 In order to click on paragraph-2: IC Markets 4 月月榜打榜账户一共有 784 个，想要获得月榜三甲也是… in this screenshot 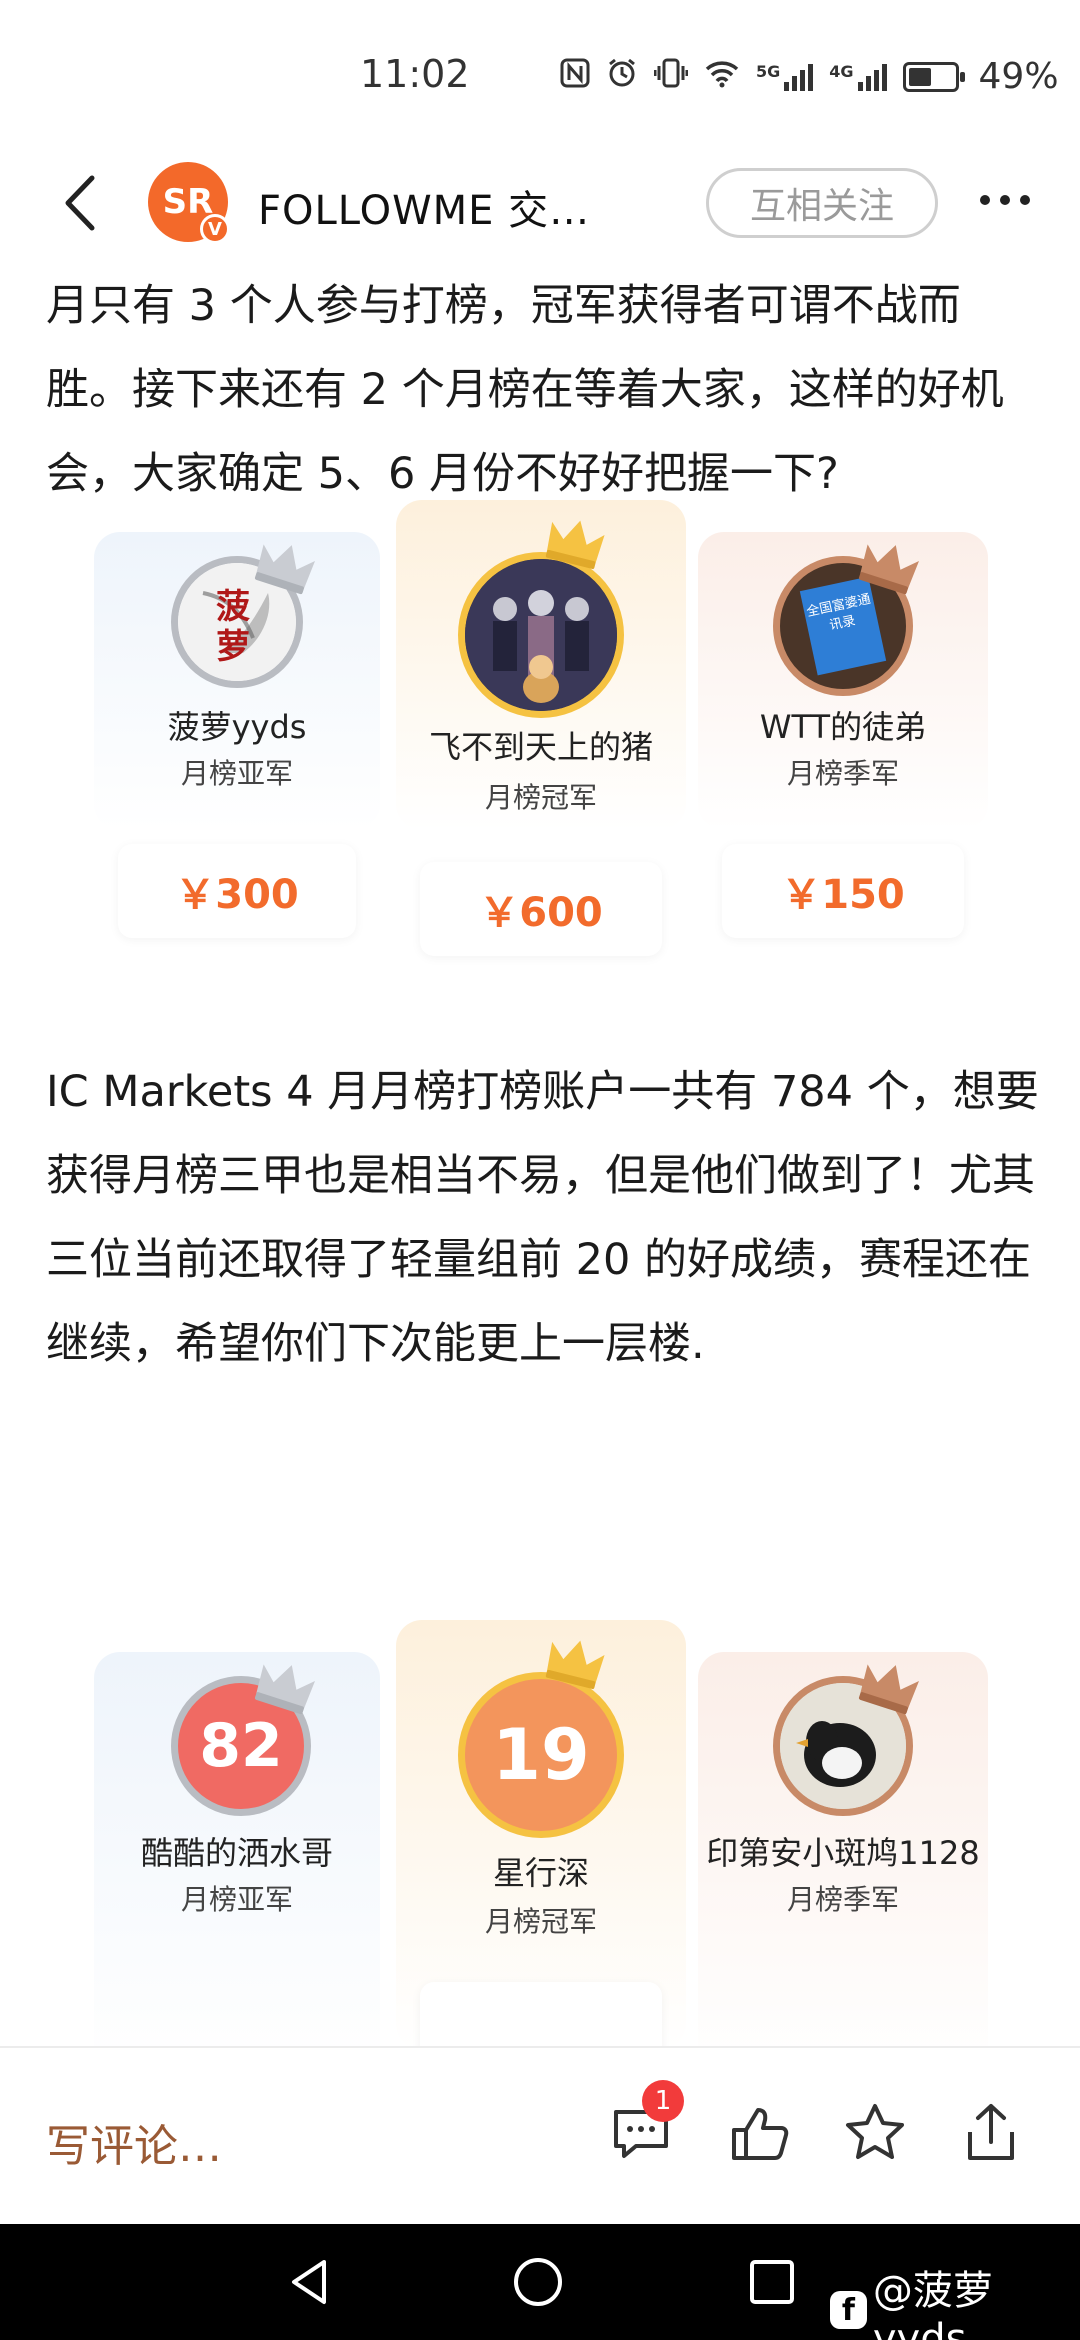, I will do `click(542, 1218)`.